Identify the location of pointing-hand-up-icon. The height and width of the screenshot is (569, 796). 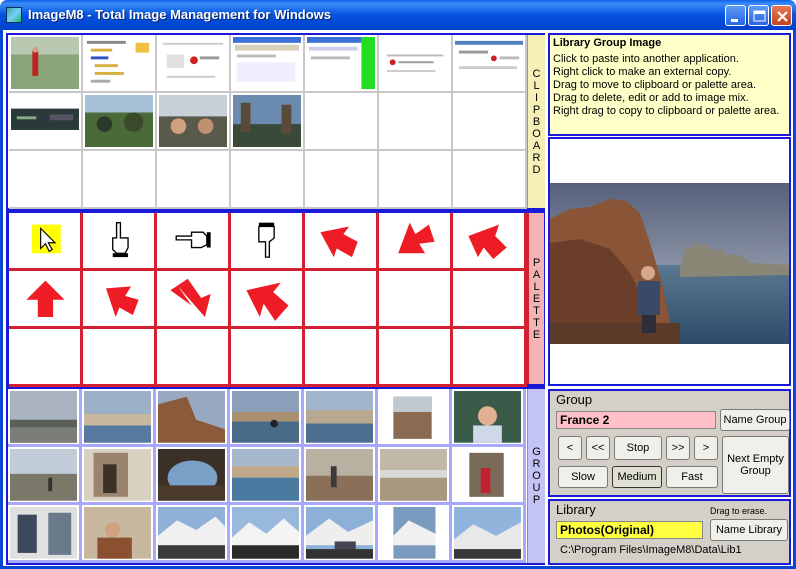
(118, 240).